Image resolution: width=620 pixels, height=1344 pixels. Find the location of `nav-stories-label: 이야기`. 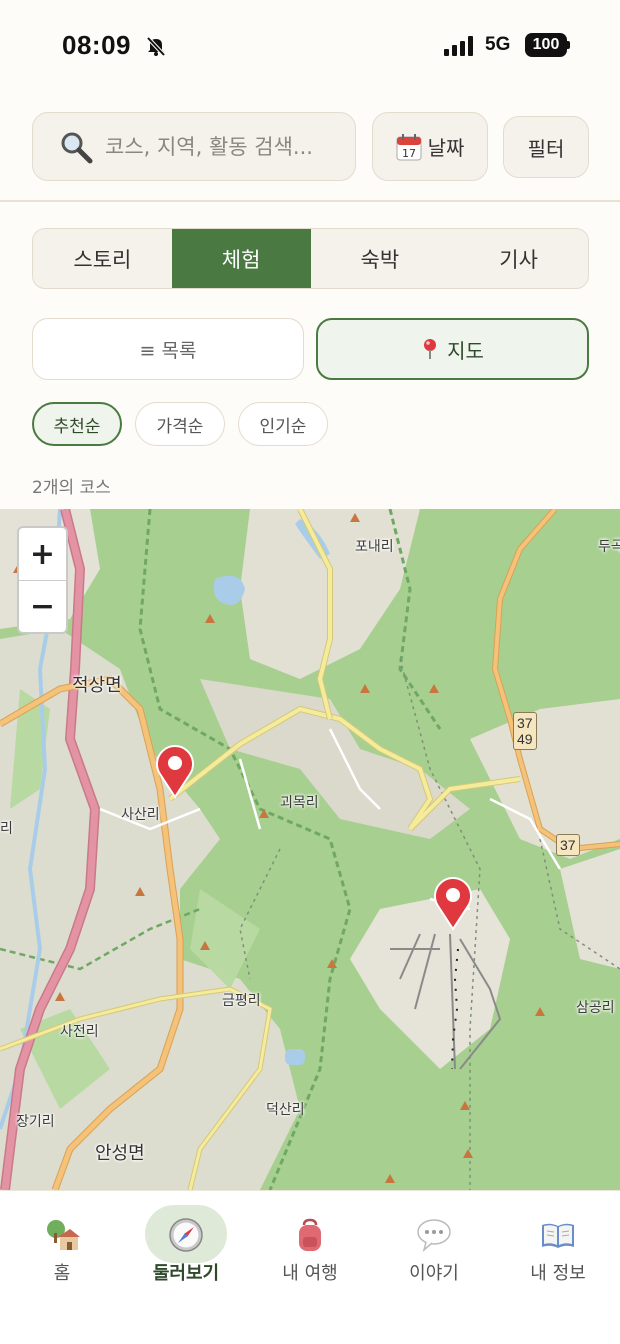

nav-stories-label: 이야기 is located at coordinates (434, 1273).